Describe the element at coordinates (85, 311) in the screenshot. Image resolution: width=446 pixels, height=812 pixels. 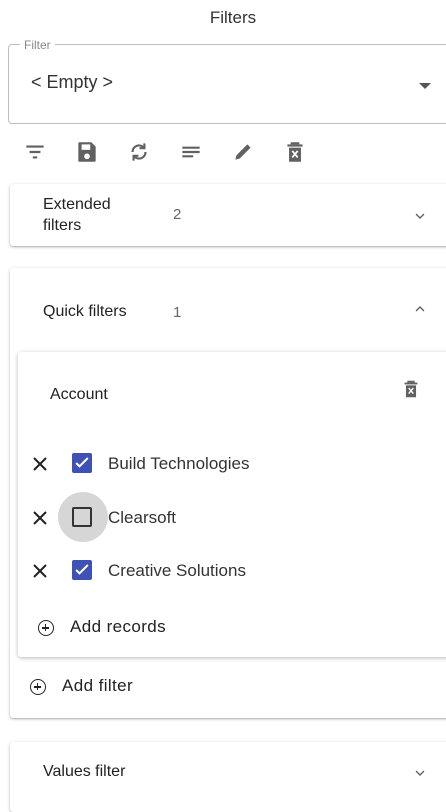
I see `quick-filters-title: Quick filters` at that location.